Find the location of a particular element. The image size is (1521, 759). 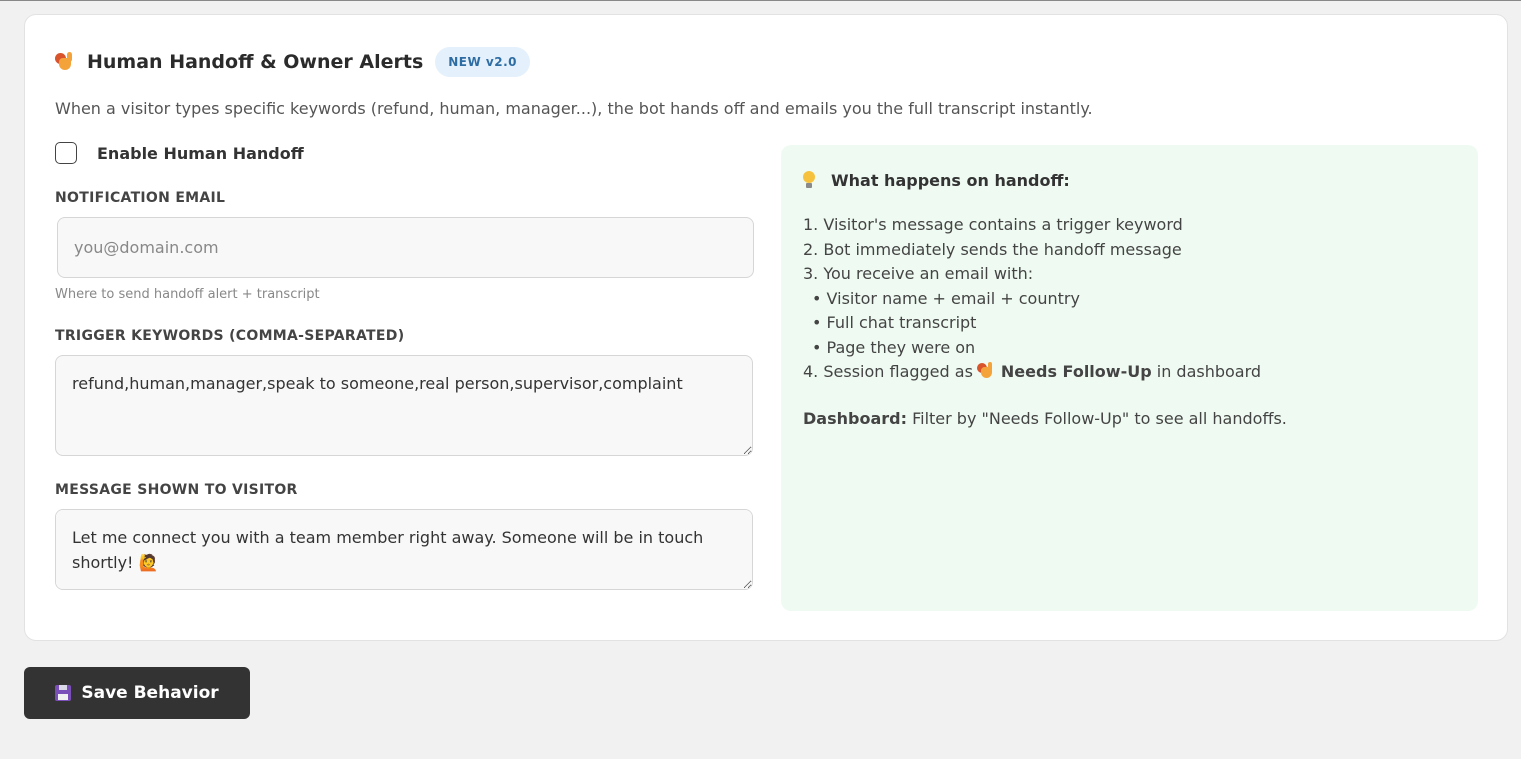

notification-email-hint: Where to send handoff alert + transcript is located at coordinates (187, 294).